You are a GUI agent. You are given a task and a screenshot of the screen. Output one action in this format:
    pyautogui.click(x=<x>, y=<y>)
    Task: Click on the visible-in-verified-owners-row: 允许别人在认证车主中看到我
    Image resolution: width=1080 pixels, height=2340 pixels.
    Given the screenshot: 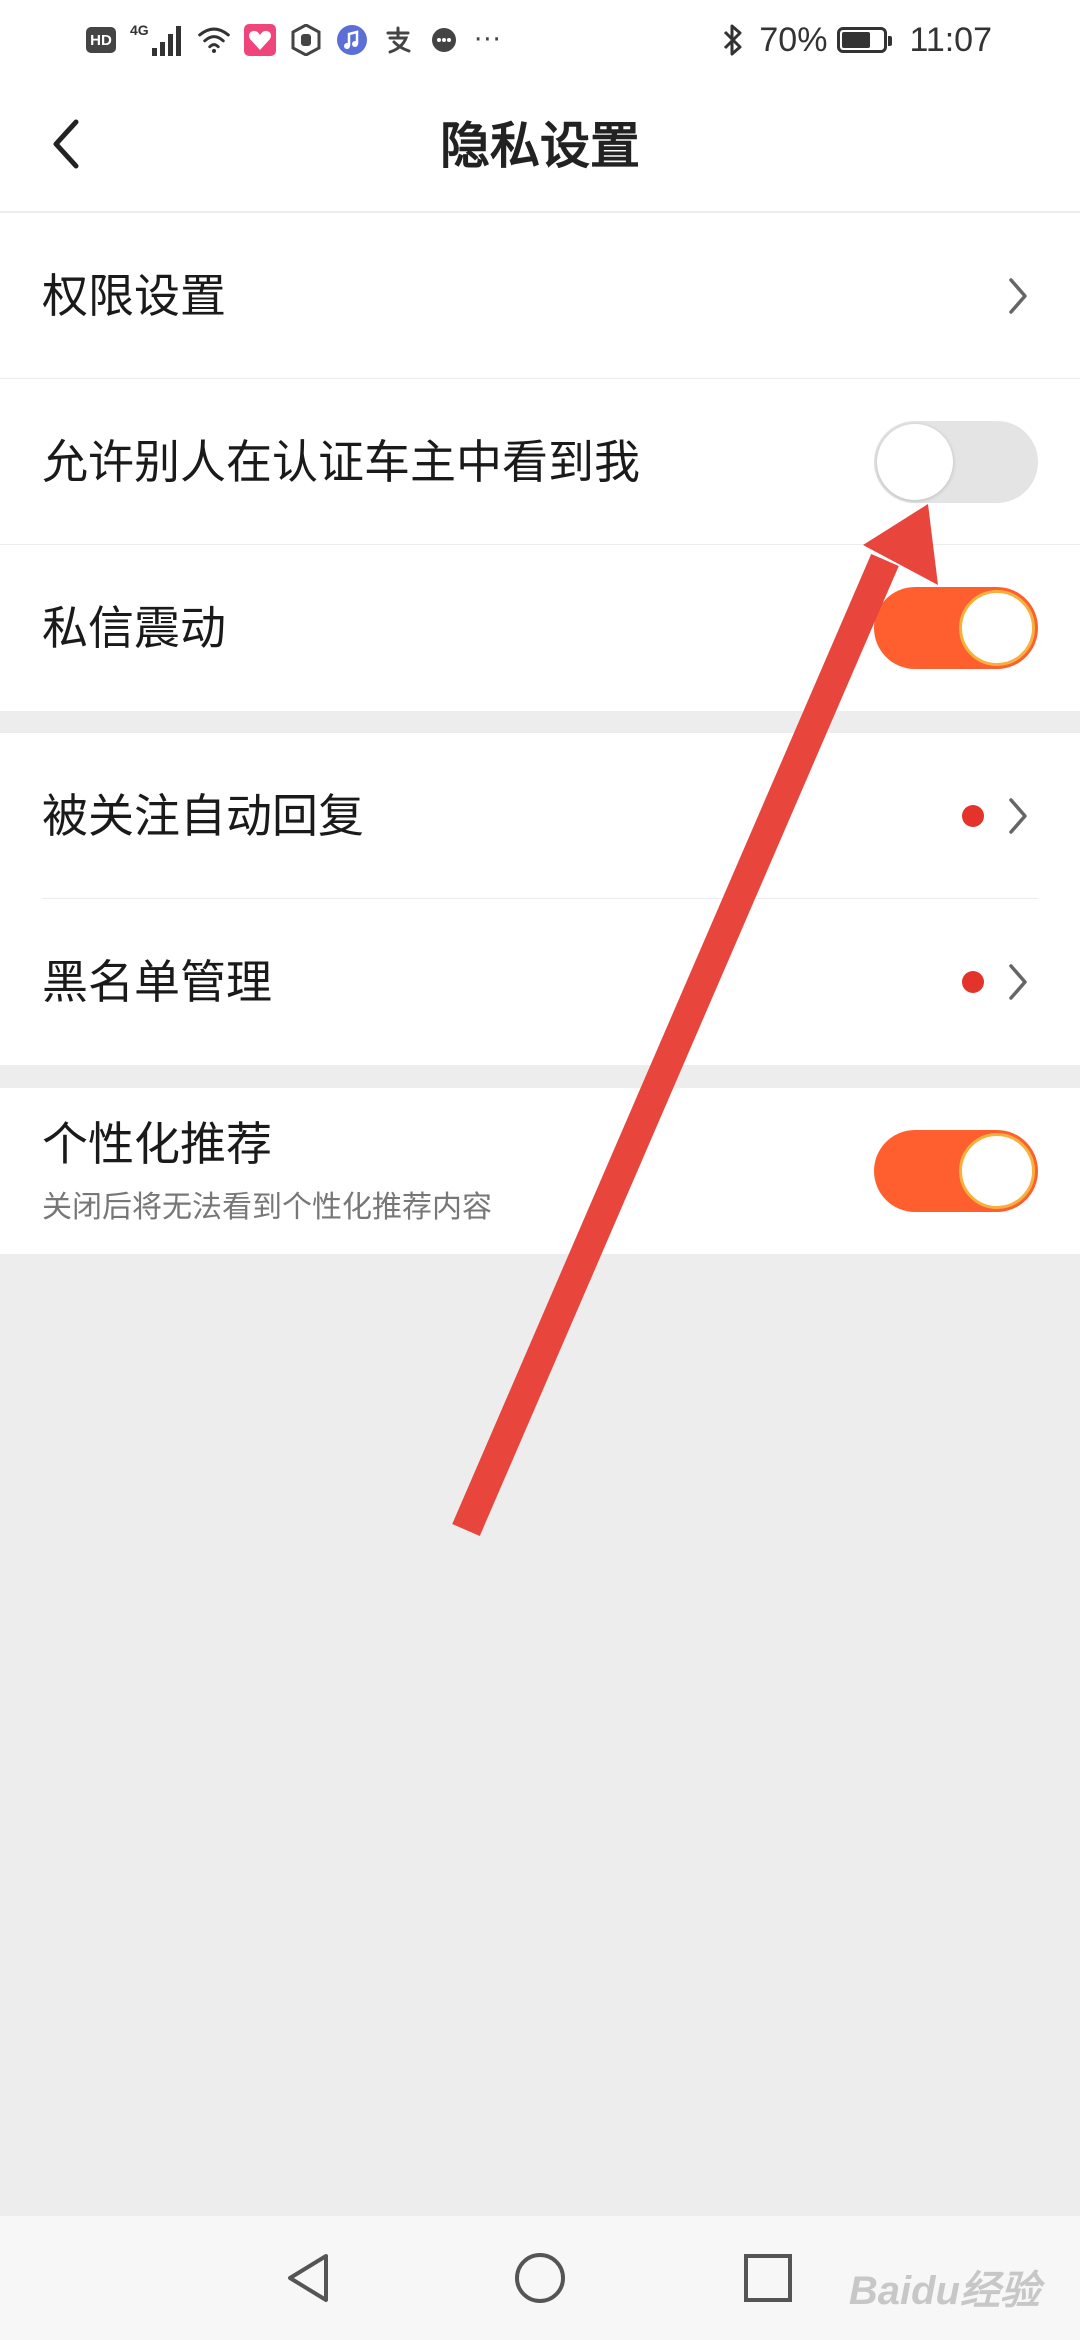 What is the action you would take?
    pyautogui.click(x=540, y=462)
    